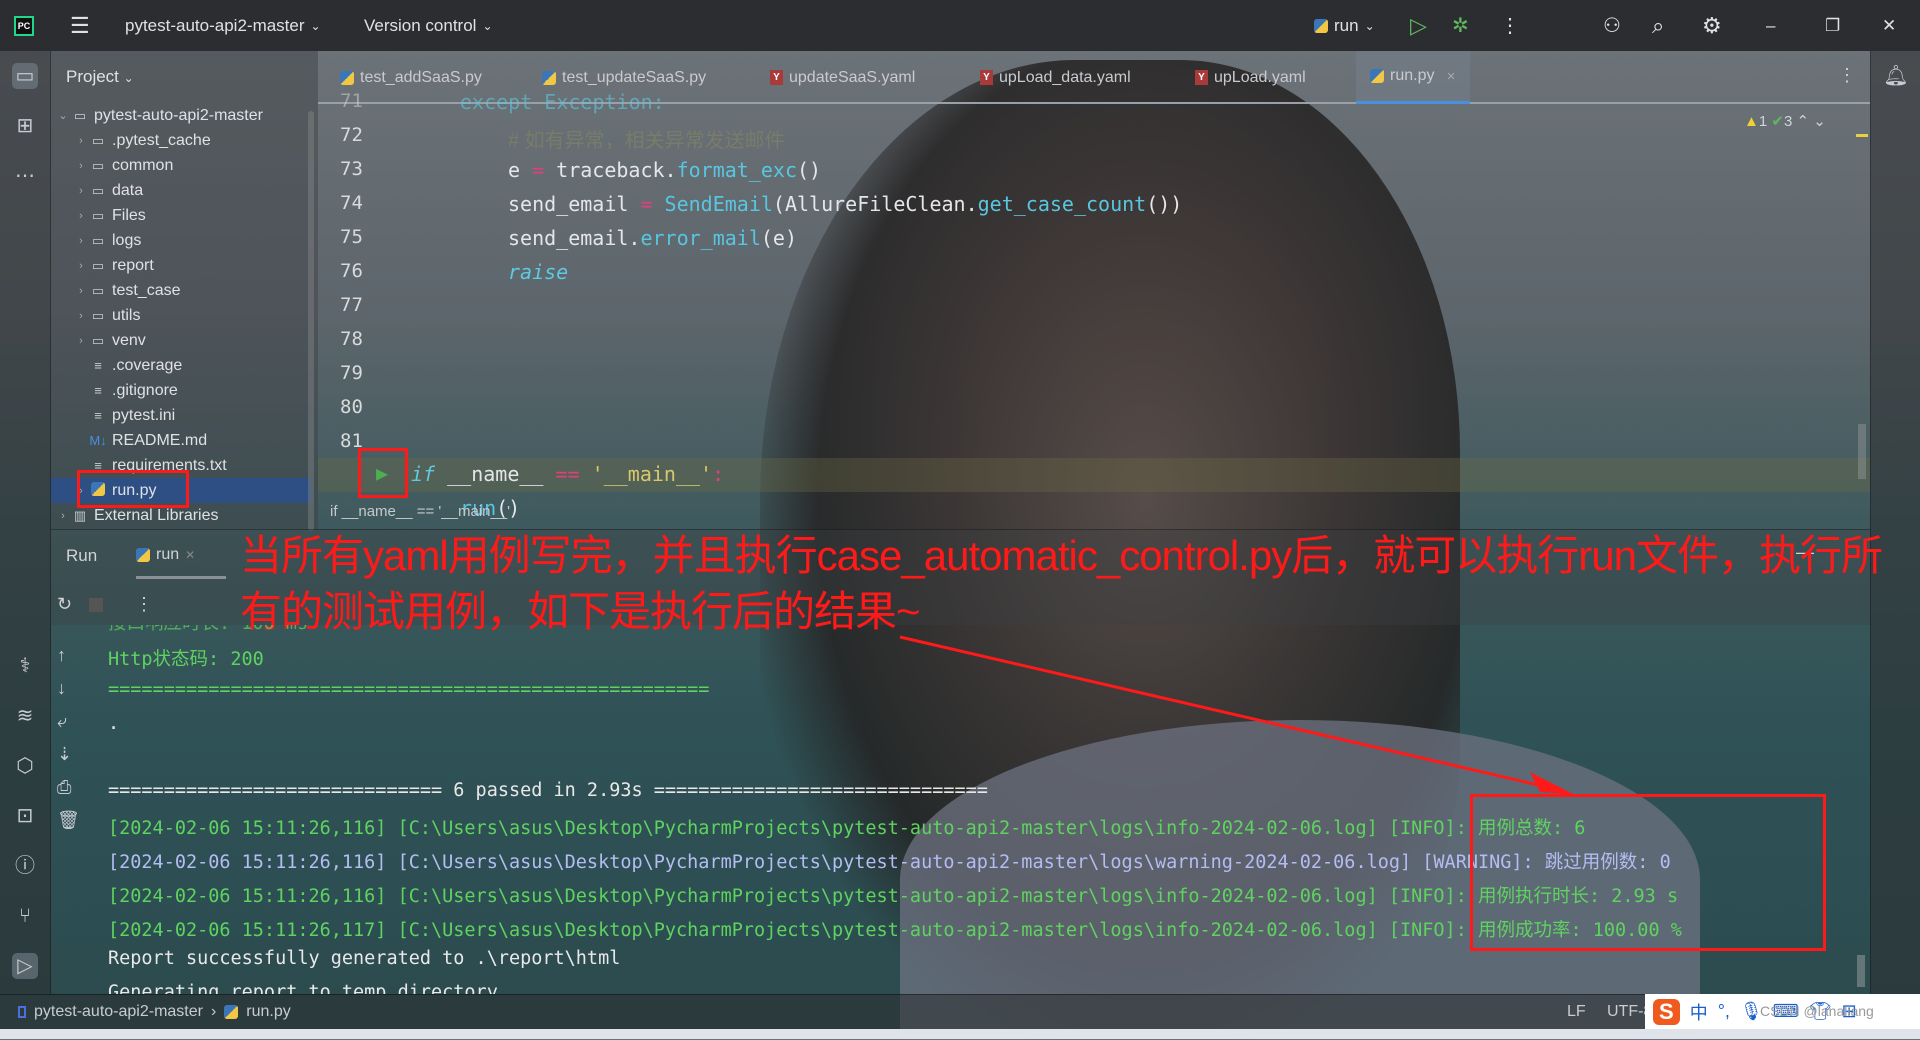 Image resolution: width=1920 pixels, height=1040 pixels. I want to click on print-icon: ⎙, so click(68, 787).